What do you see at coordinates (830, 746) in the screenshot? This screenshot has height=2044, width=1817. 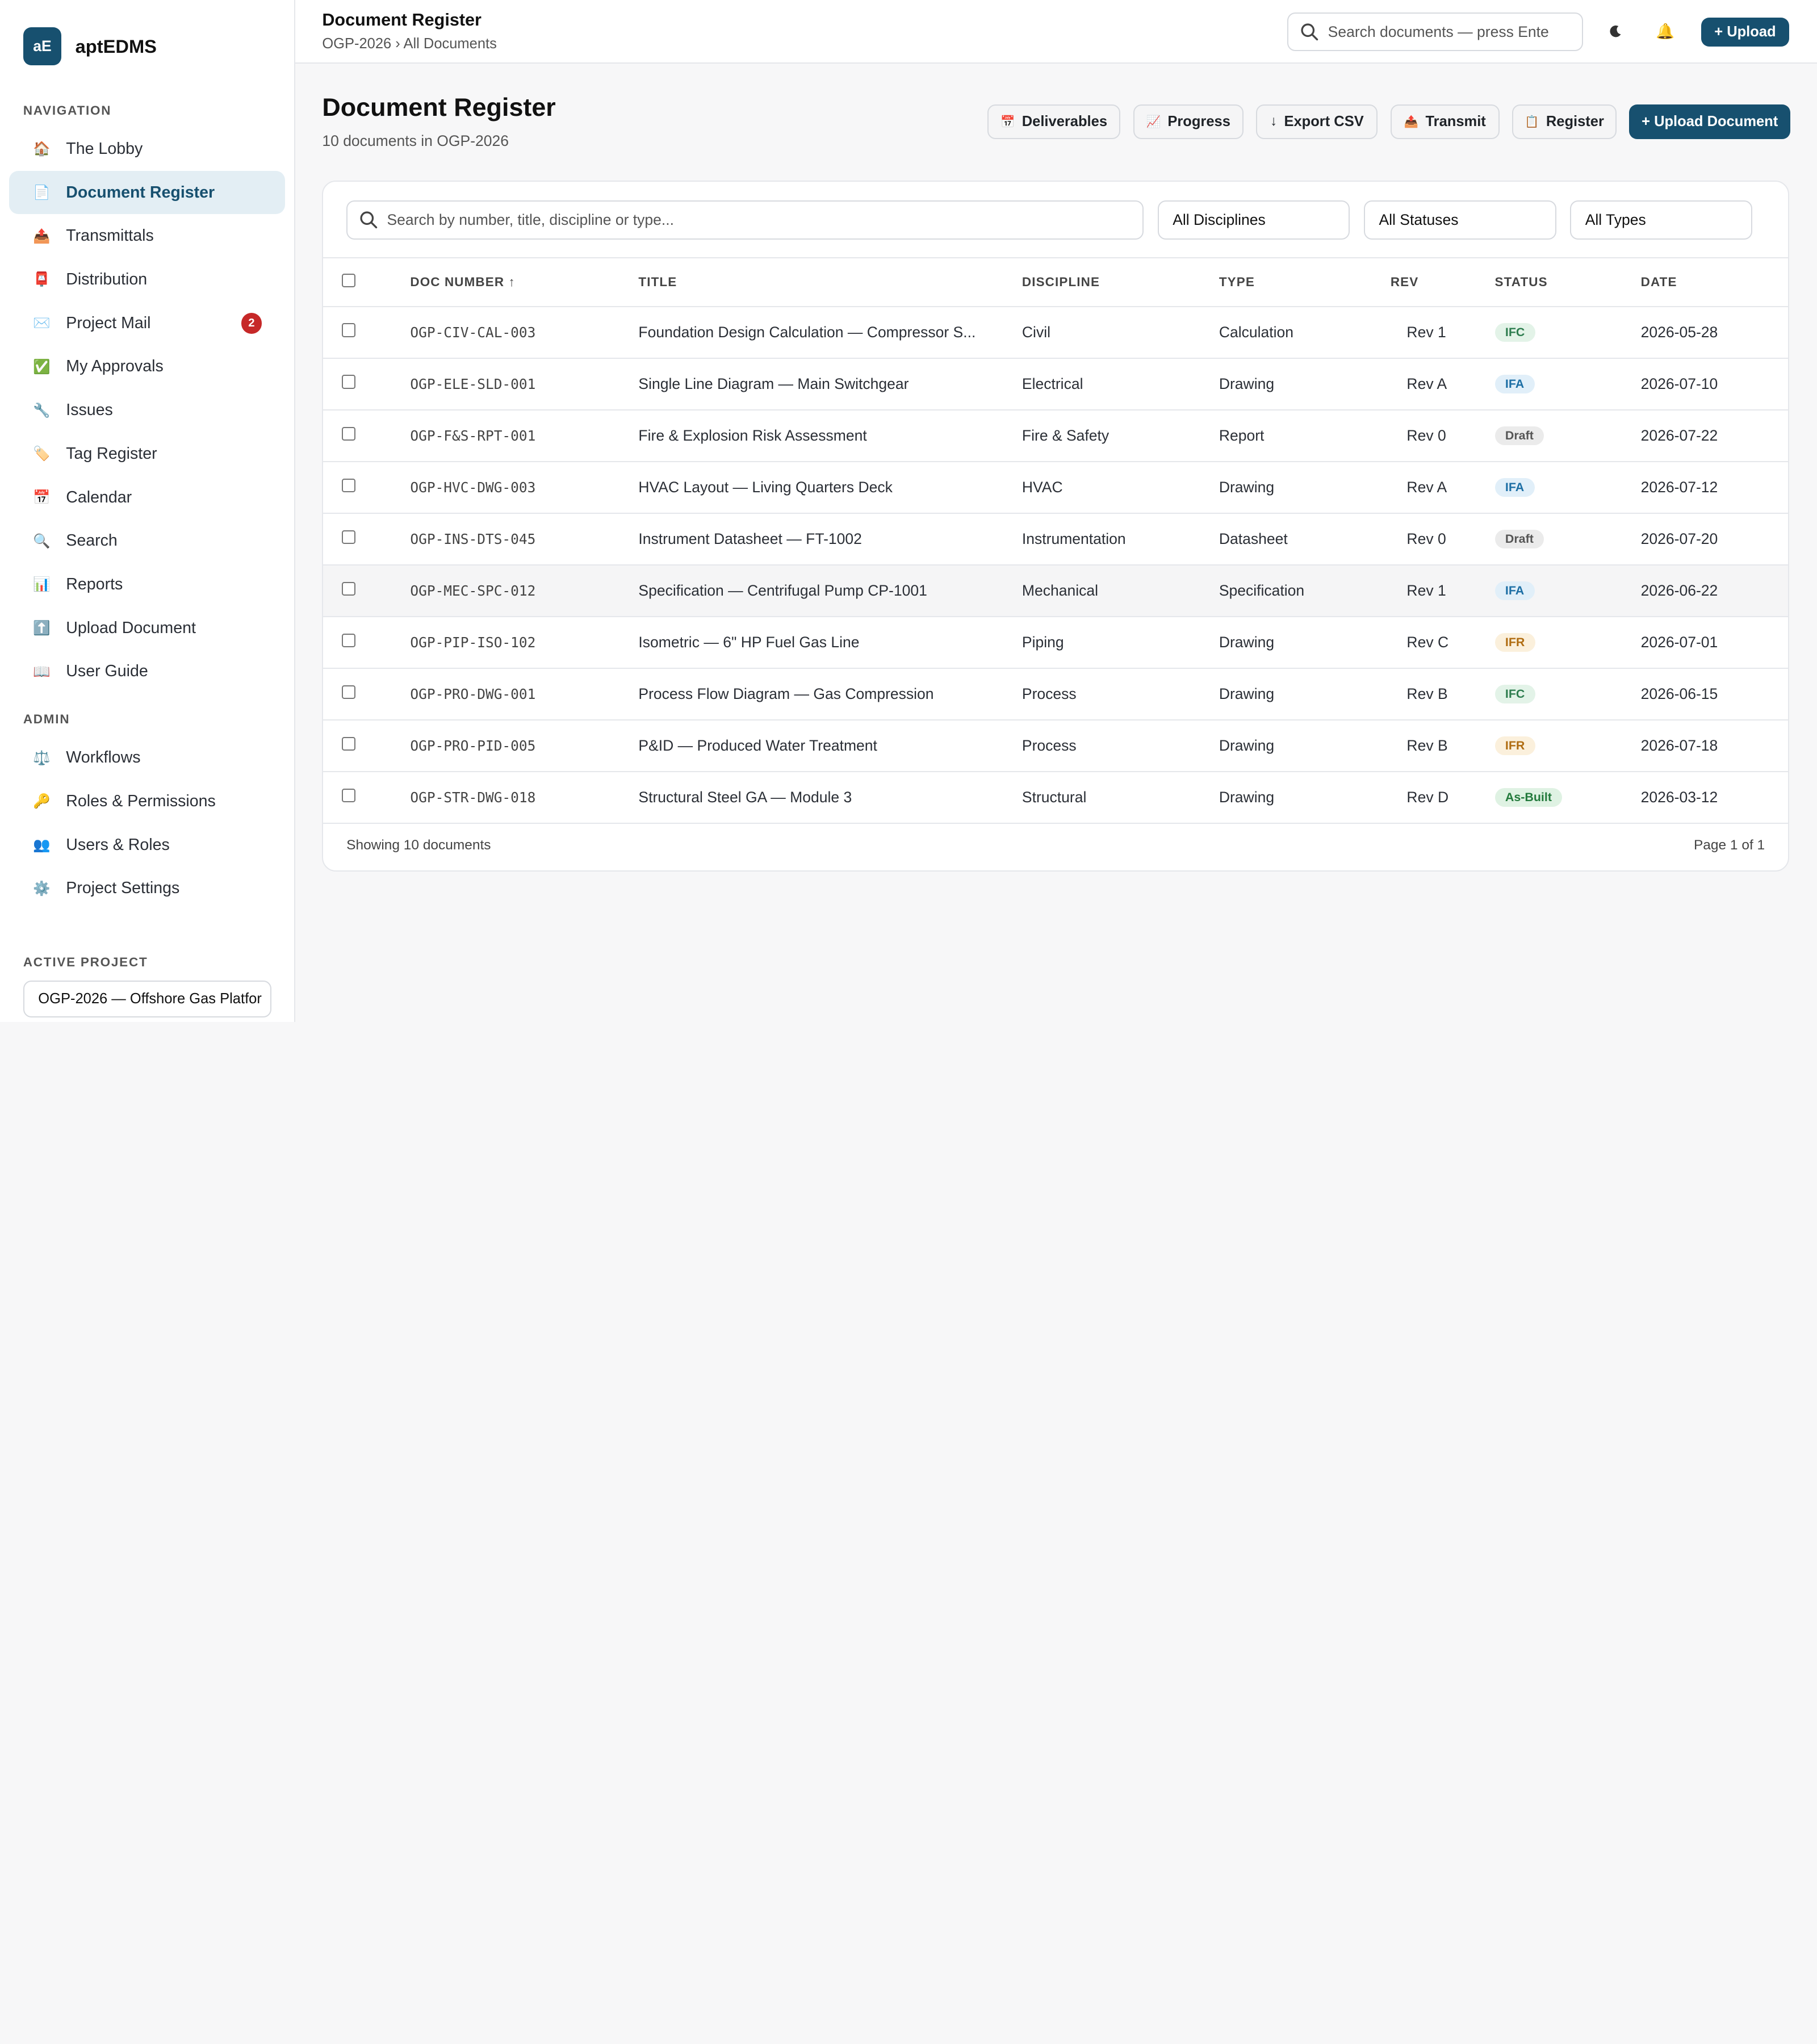 I see `title-cell: P&ID — Produced Water Treatment` at bounding box center [830, 746].